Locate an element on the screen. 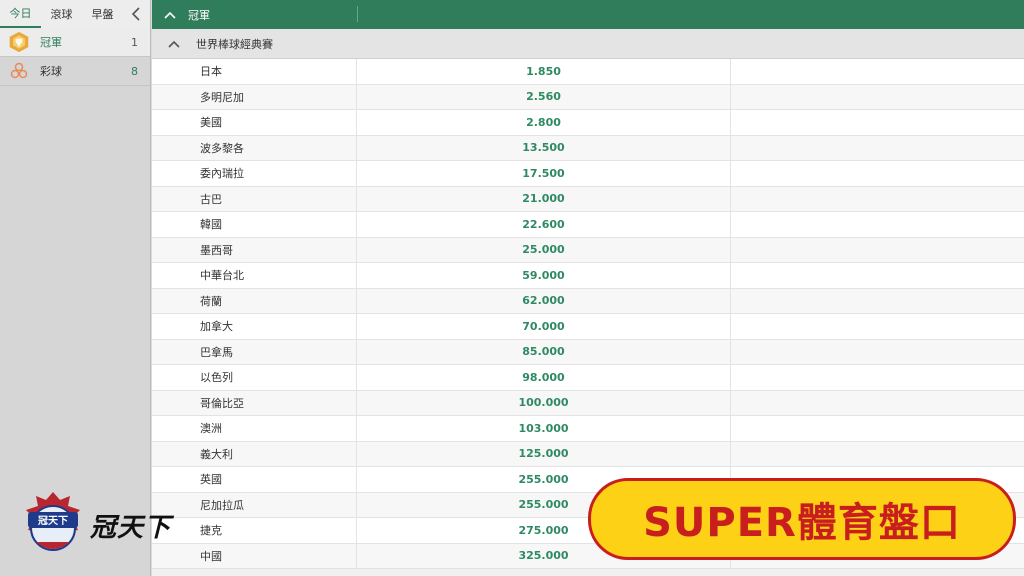  team-name: 加拿大 is located at coordinates (254, 326).